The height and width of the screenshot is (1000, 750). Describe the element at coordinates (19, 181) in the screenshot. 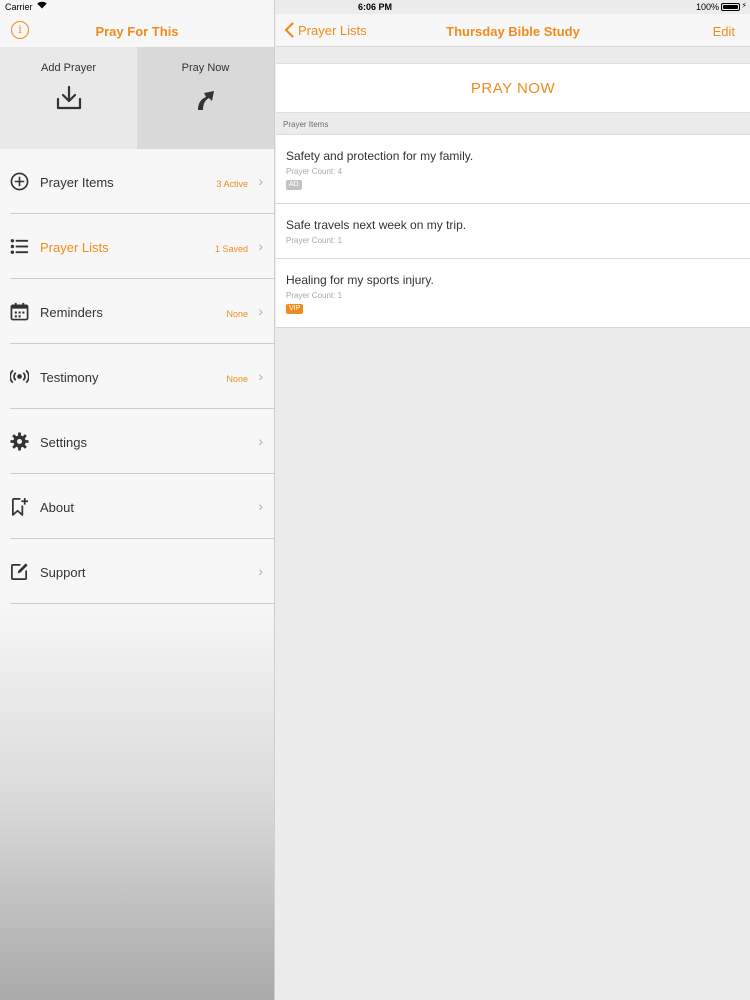

I see `plus-circle-icon` at that location.